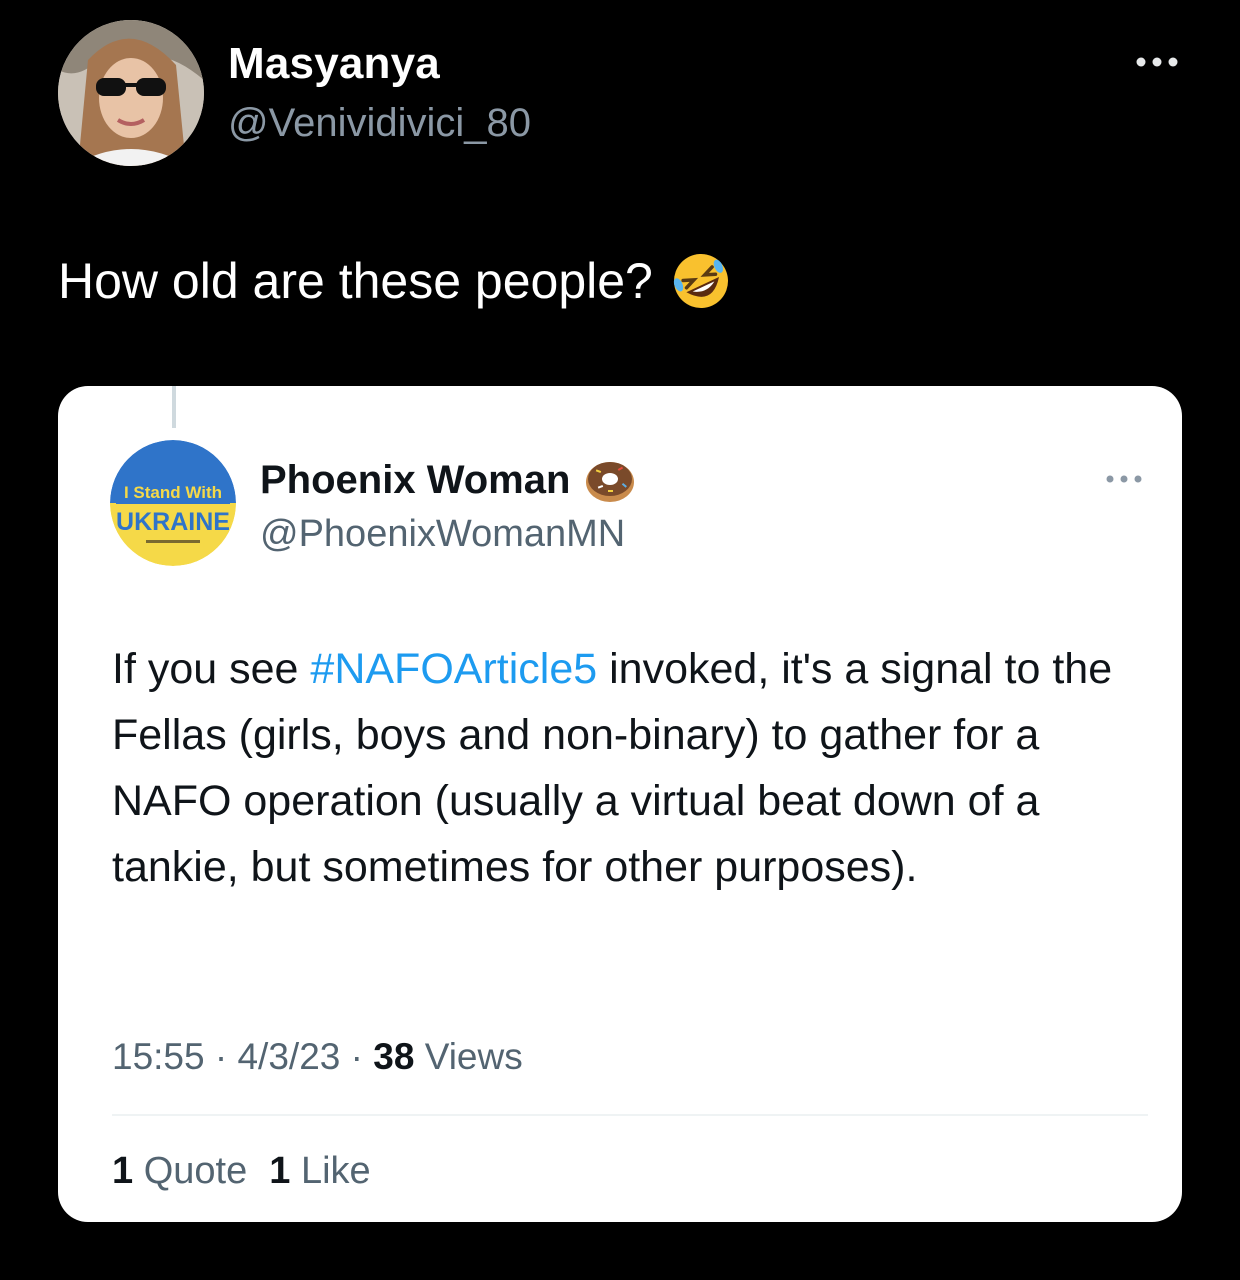  What do you see at coordinates (1124, 479) in the screenshot?
I see `quoted-more-options-icon` at bounding box center [1124, 479].